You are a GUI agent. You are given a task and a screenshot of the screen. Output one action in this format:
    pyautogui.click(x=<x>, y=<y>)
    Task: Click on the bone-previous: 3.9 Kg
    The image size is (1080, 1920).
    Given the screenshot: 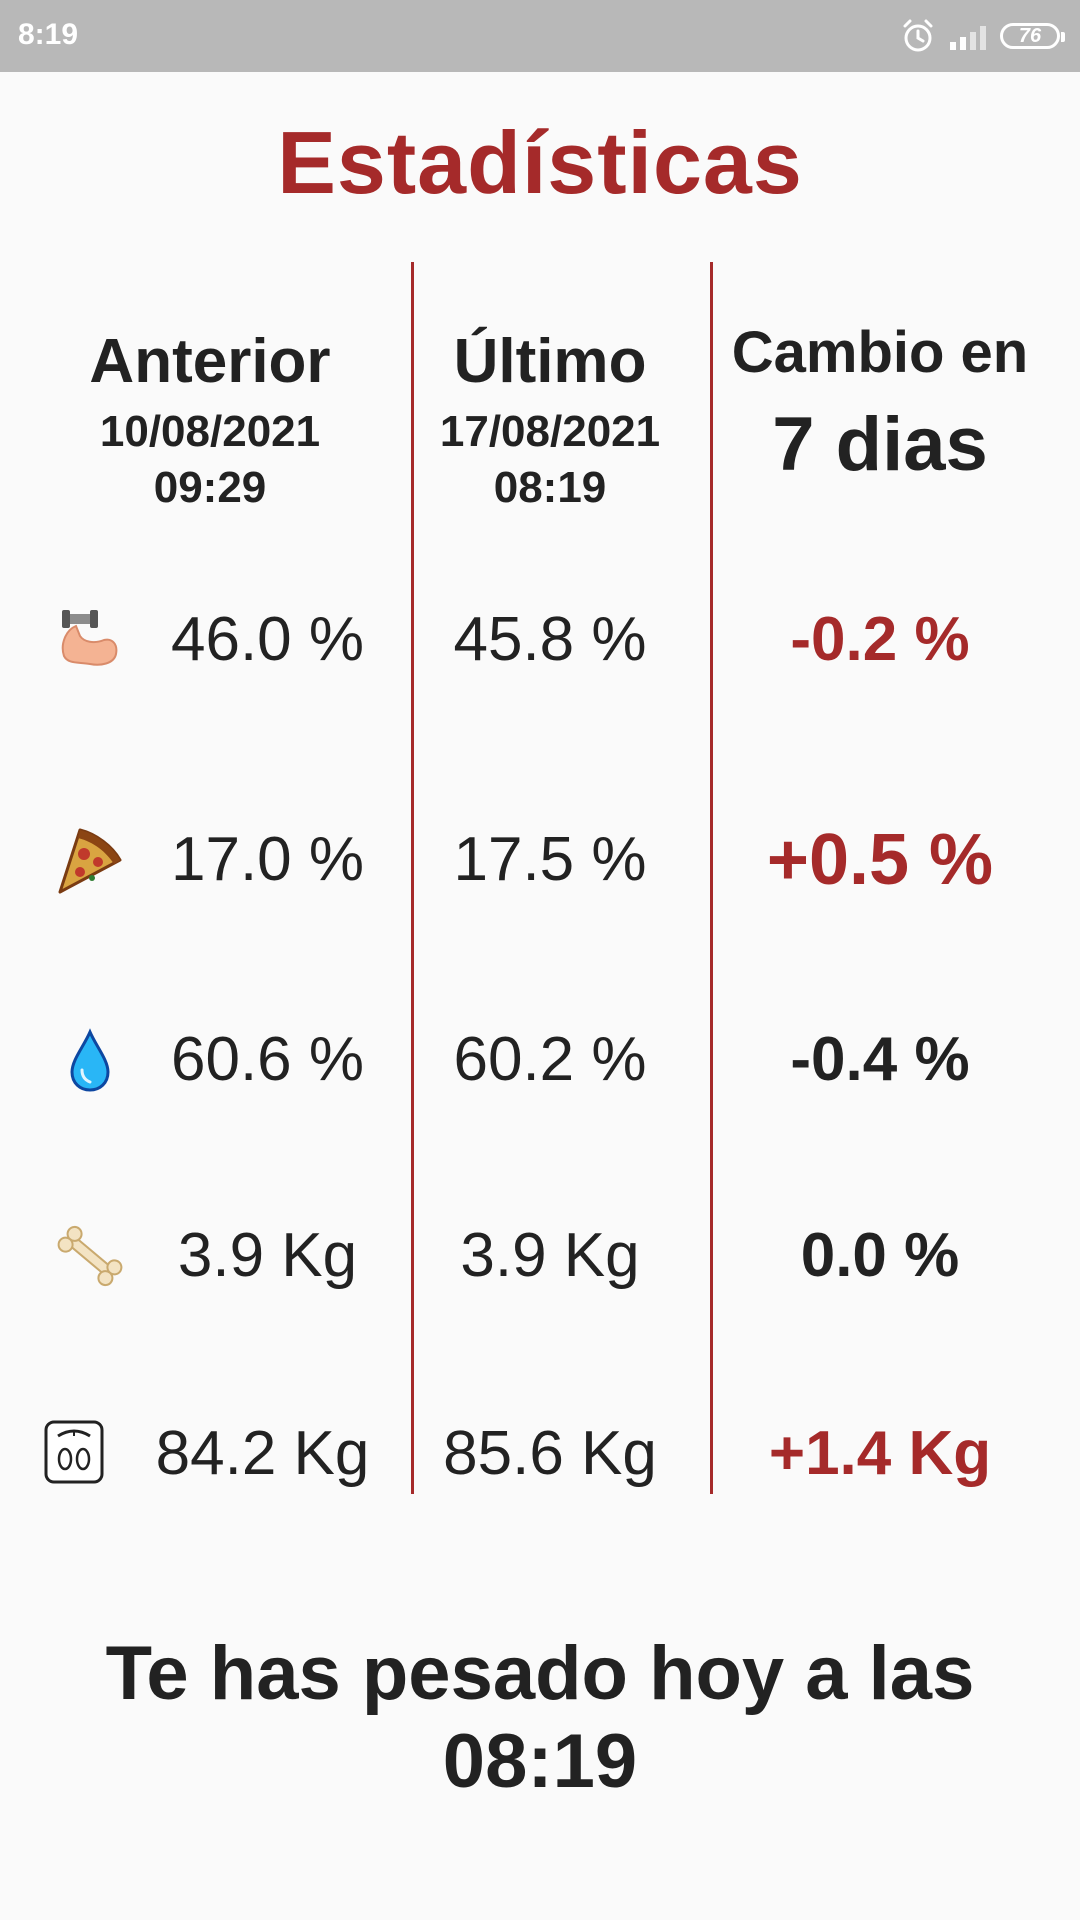 What is the action you would take?
    pyautogui.click(x=267, y=1255)
    